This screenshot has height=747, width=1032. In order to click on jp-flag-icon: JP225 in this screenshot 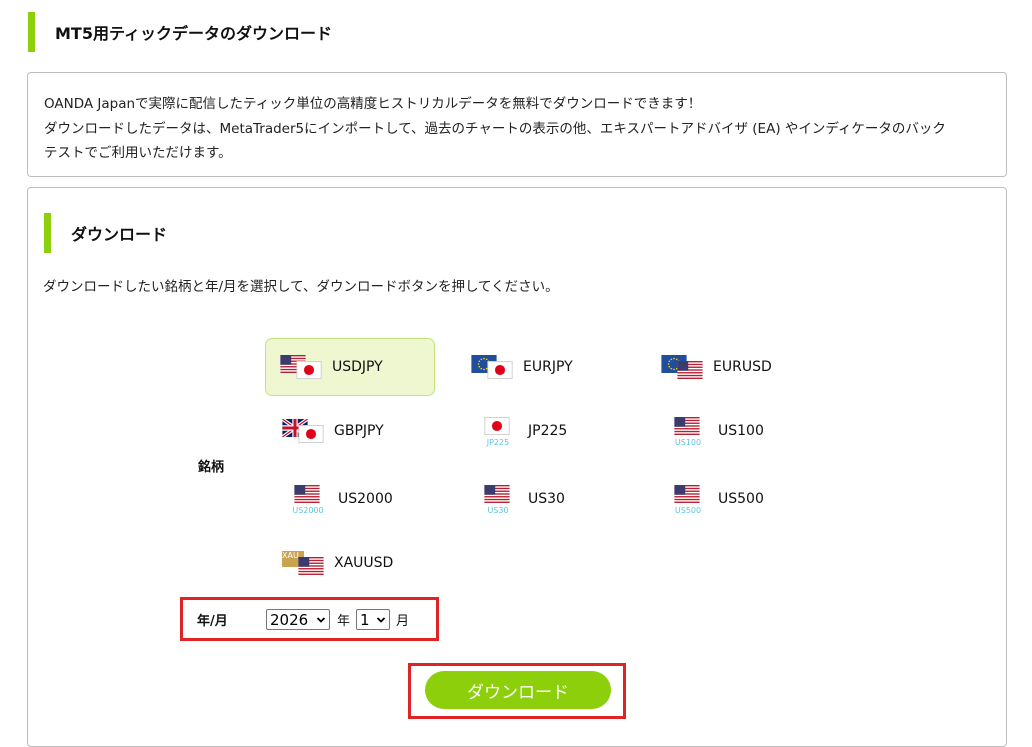, I will do `click(498, 431)`.